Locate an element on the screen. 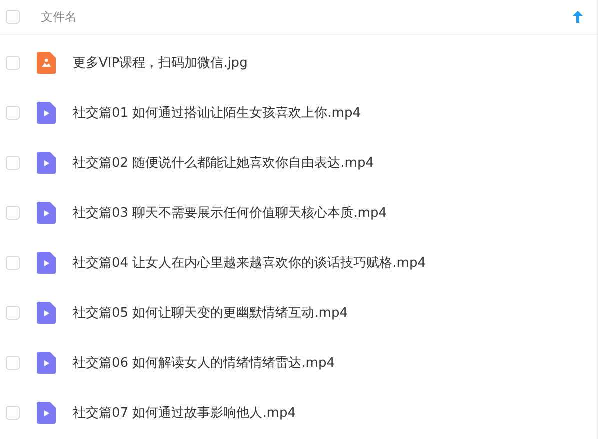  column-header: 文件名 is located at coordinates (307, 17).